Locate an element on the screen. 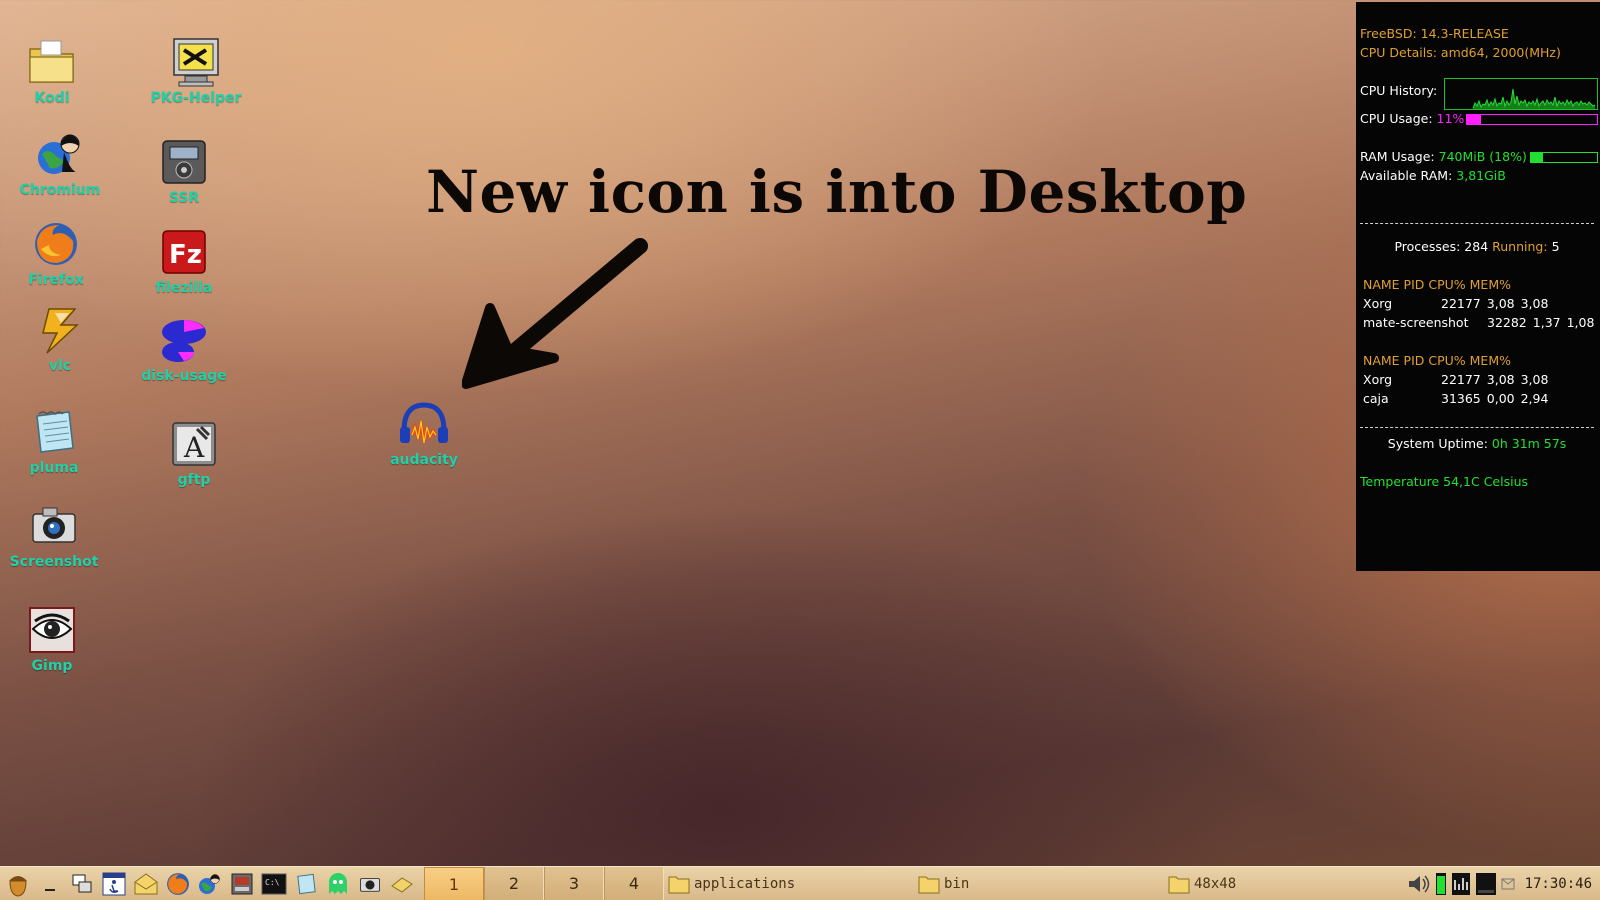 The height and width of the screenshot is (900, 1600). process-cpu: 1,37 is located at coordinates (1546, 322).